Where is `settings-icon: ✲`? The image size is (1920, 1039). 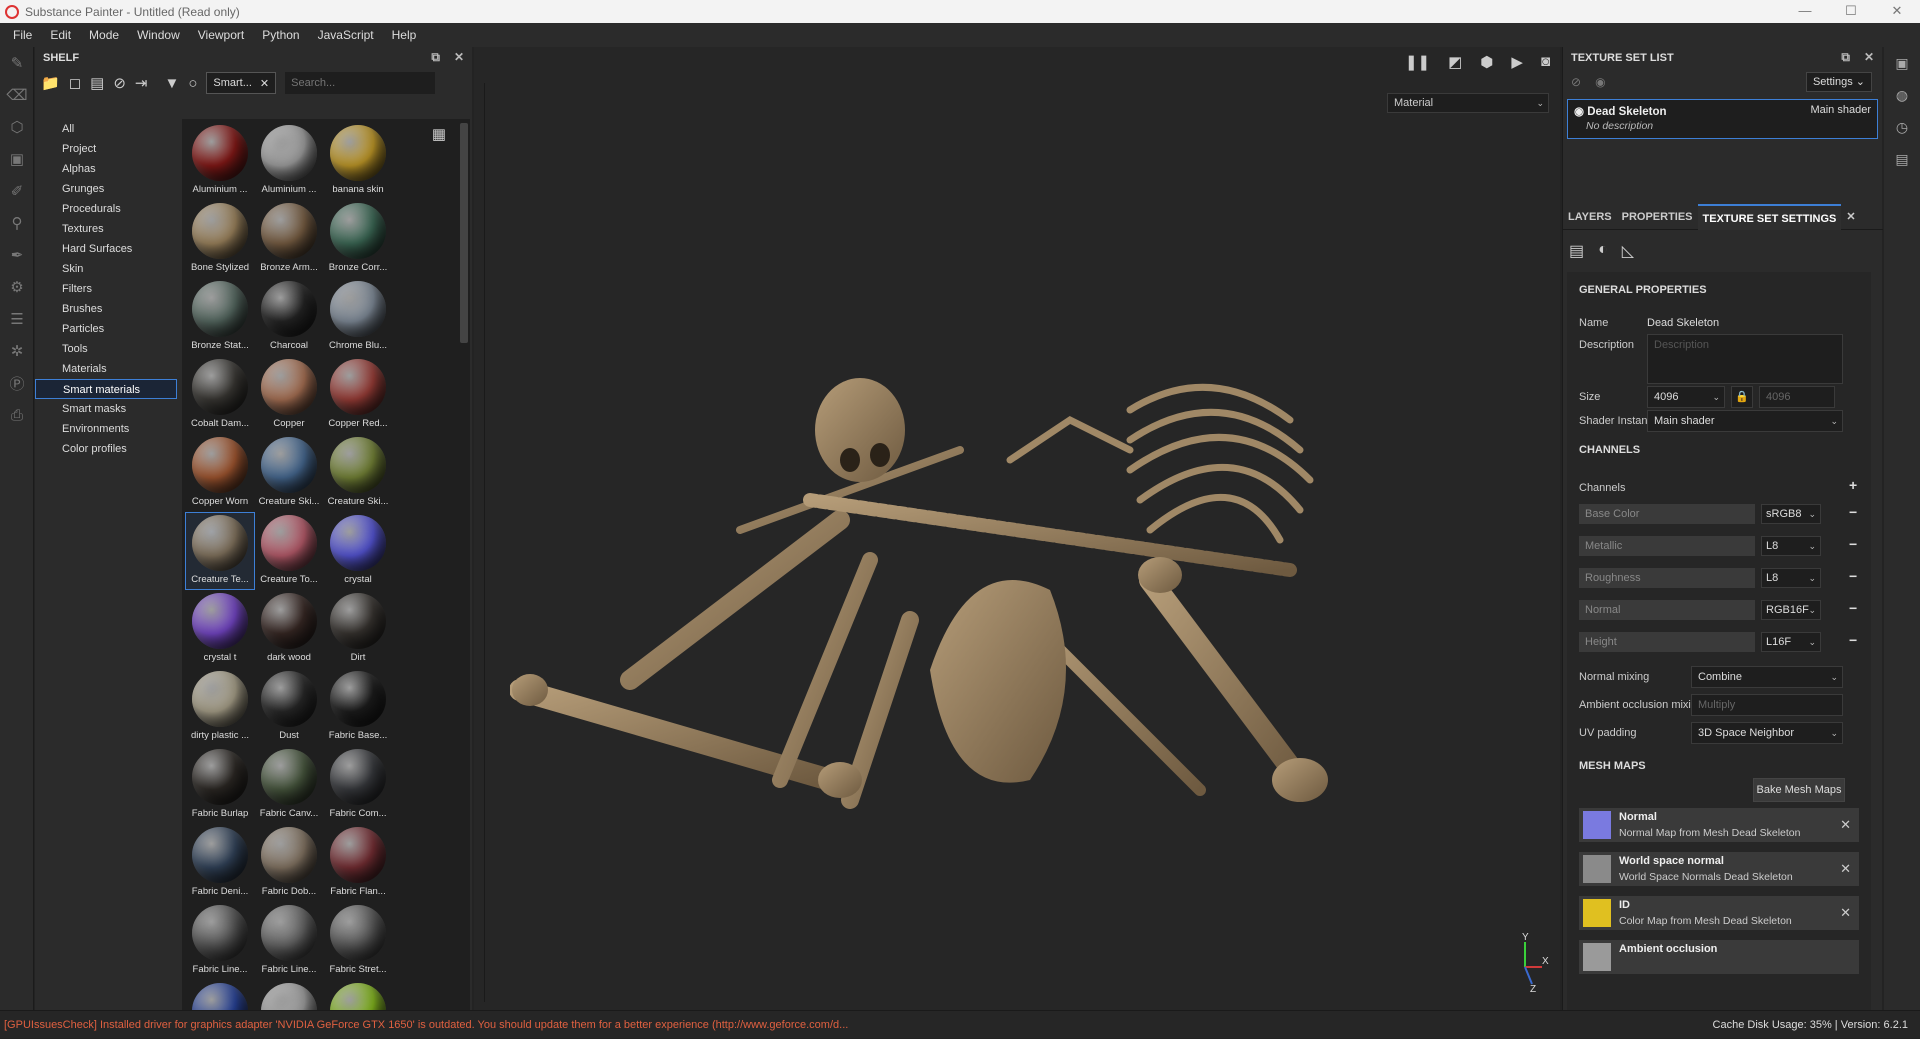
settings-icon: ✲ is located at coordinates (17, 351).